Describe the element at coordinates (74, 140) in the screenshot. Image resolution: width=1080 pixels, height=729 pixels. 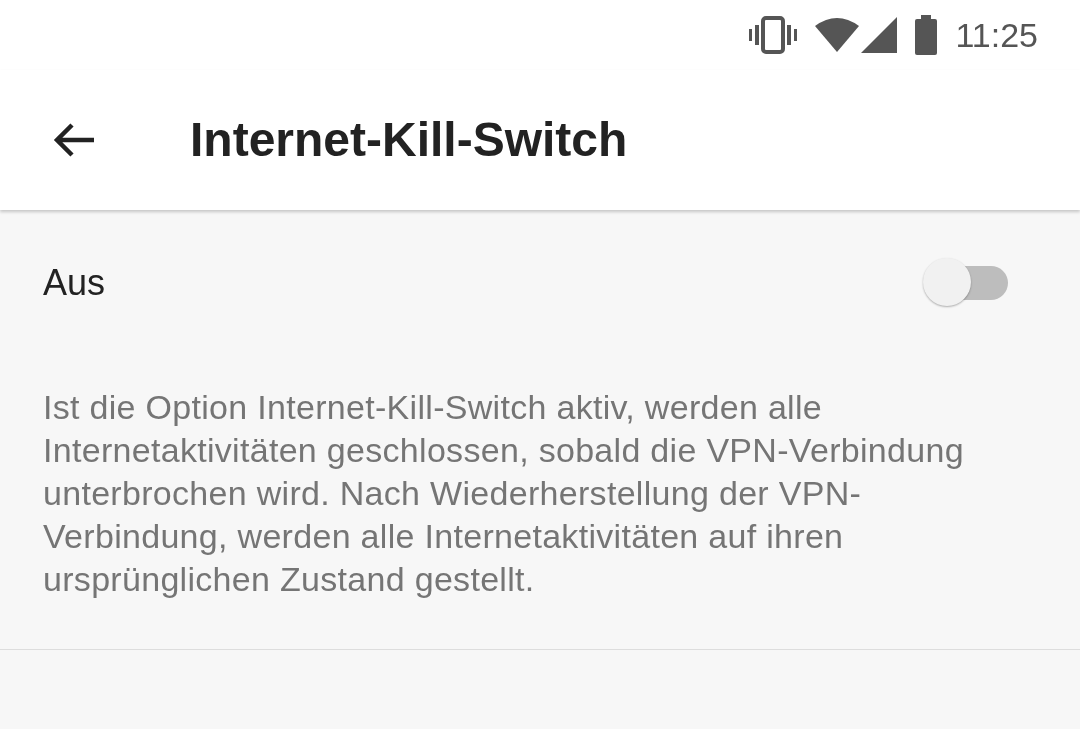
I see `back-arrow-icon` at that location.